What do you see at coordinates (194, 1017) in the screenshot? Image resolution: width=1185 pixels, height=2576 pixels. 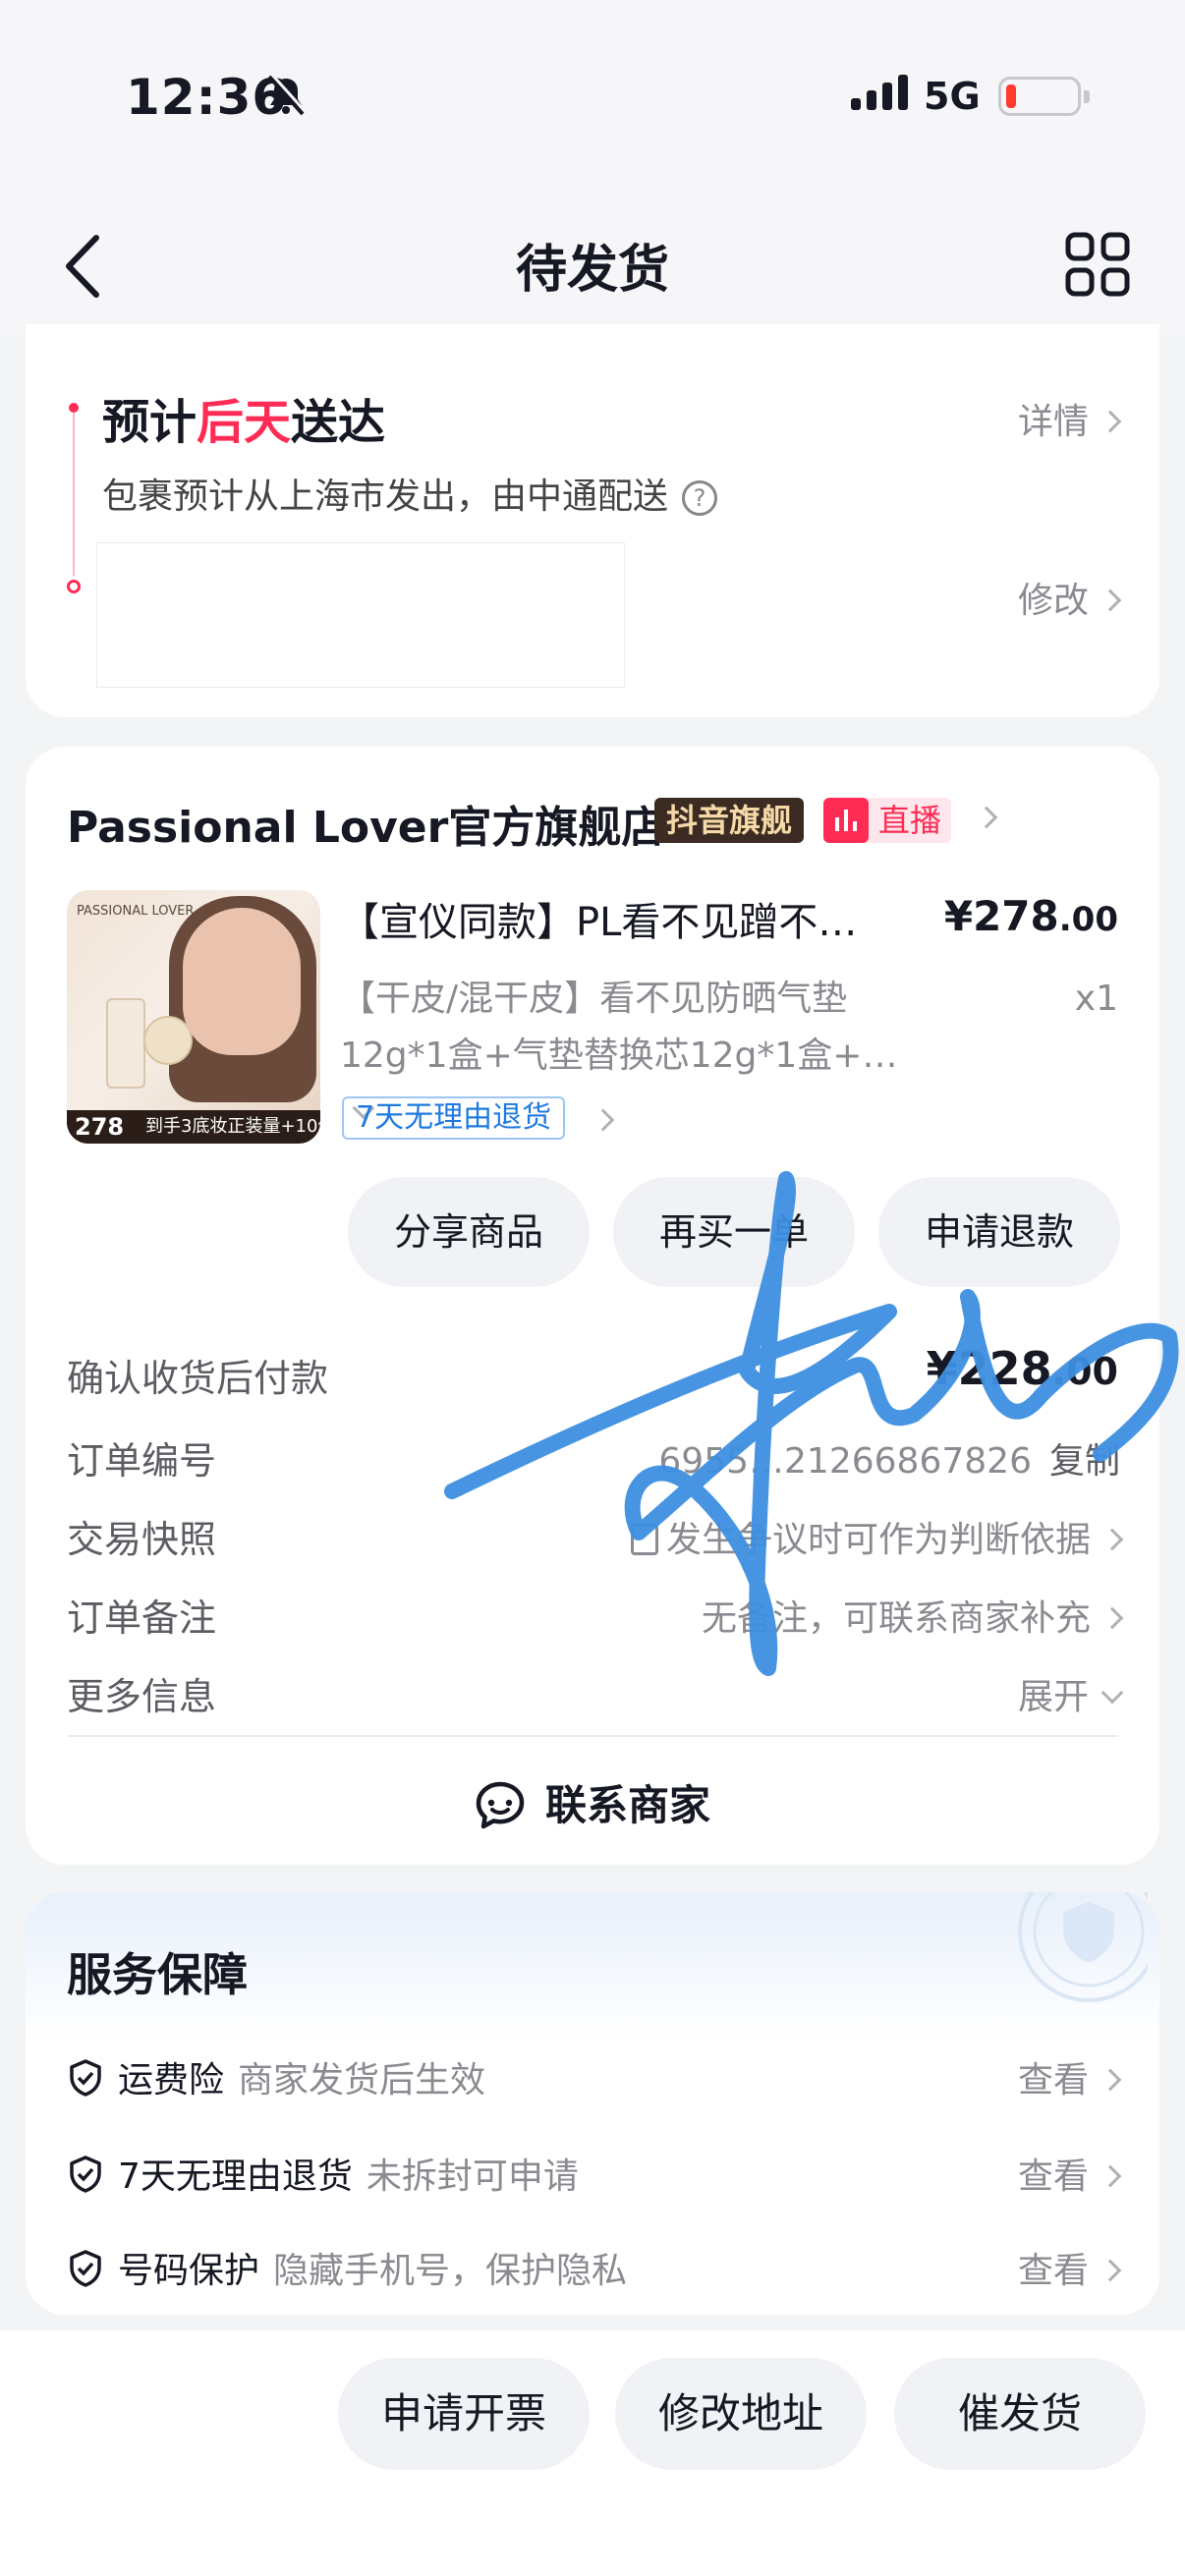 I see `product-image: PASSIONAL LOVER 到手3底妆正装量+10件 278` at bounding box center [194, 1017].